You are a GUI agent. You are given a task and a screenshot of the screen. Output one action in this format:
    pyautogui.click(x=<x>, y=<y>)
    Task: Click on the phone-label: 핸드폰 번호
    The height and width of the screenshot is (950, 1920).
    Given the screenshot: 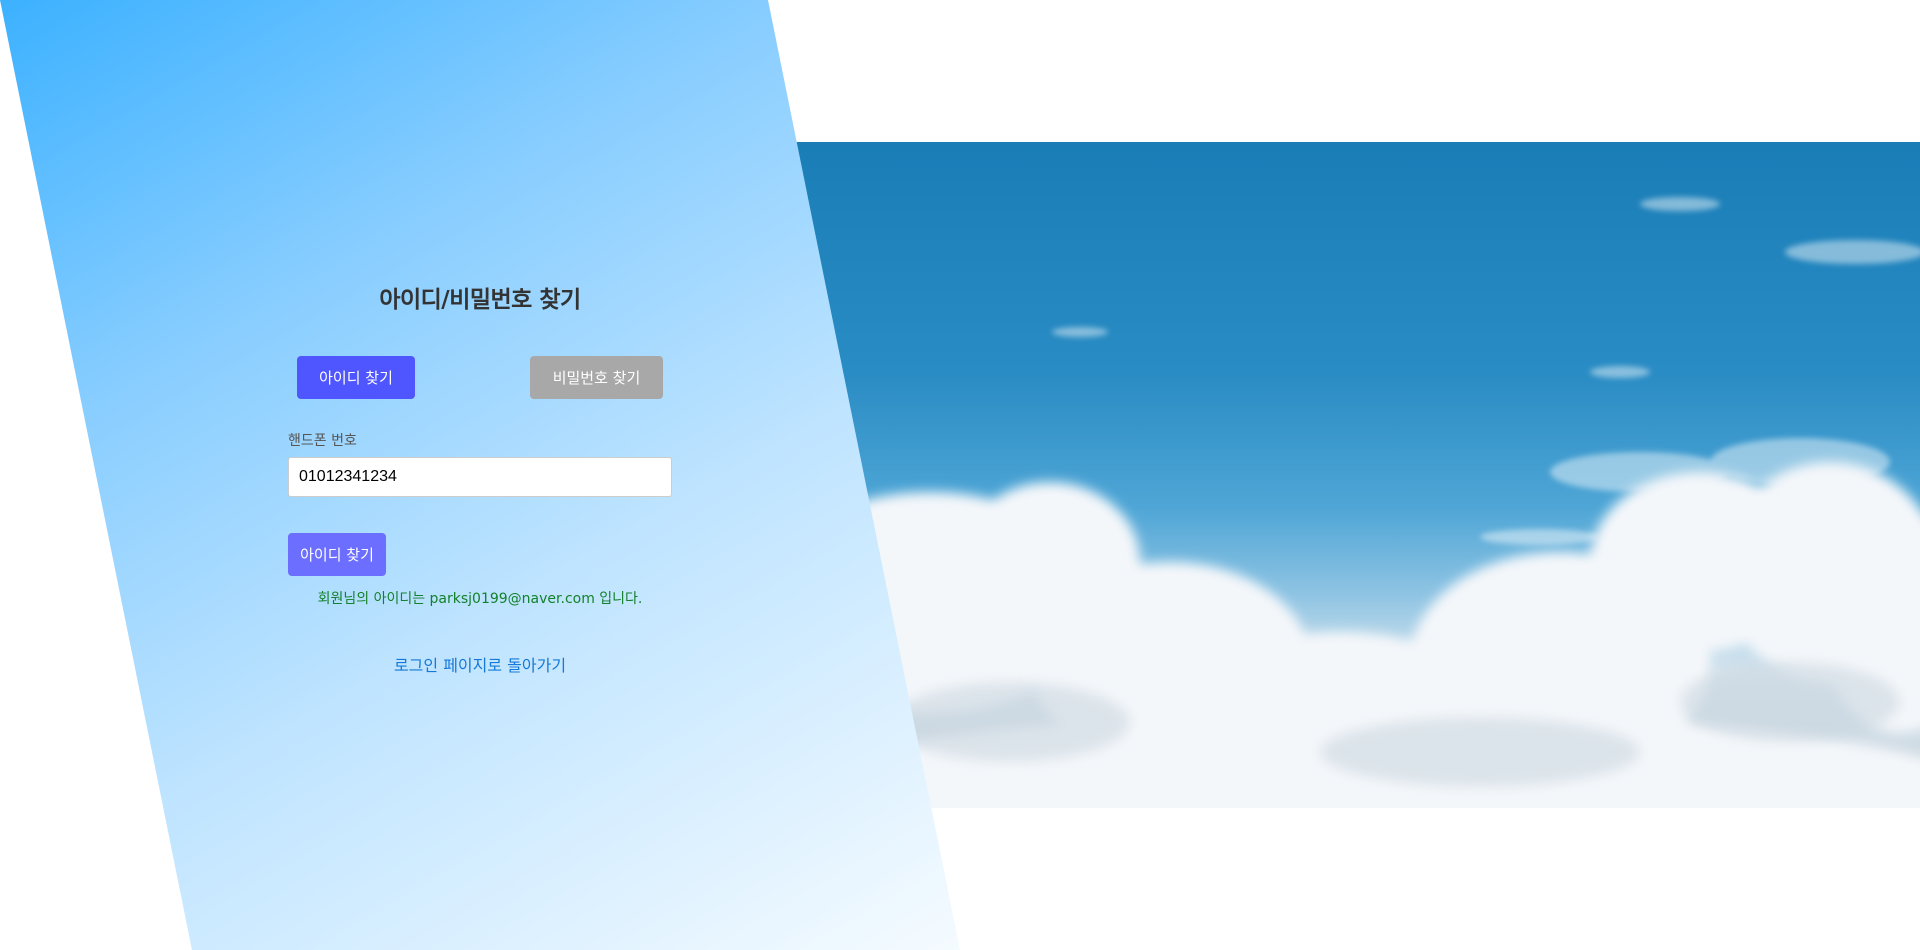 What is the action you would take?
    pyautogui.click(x=322, y=441)
    